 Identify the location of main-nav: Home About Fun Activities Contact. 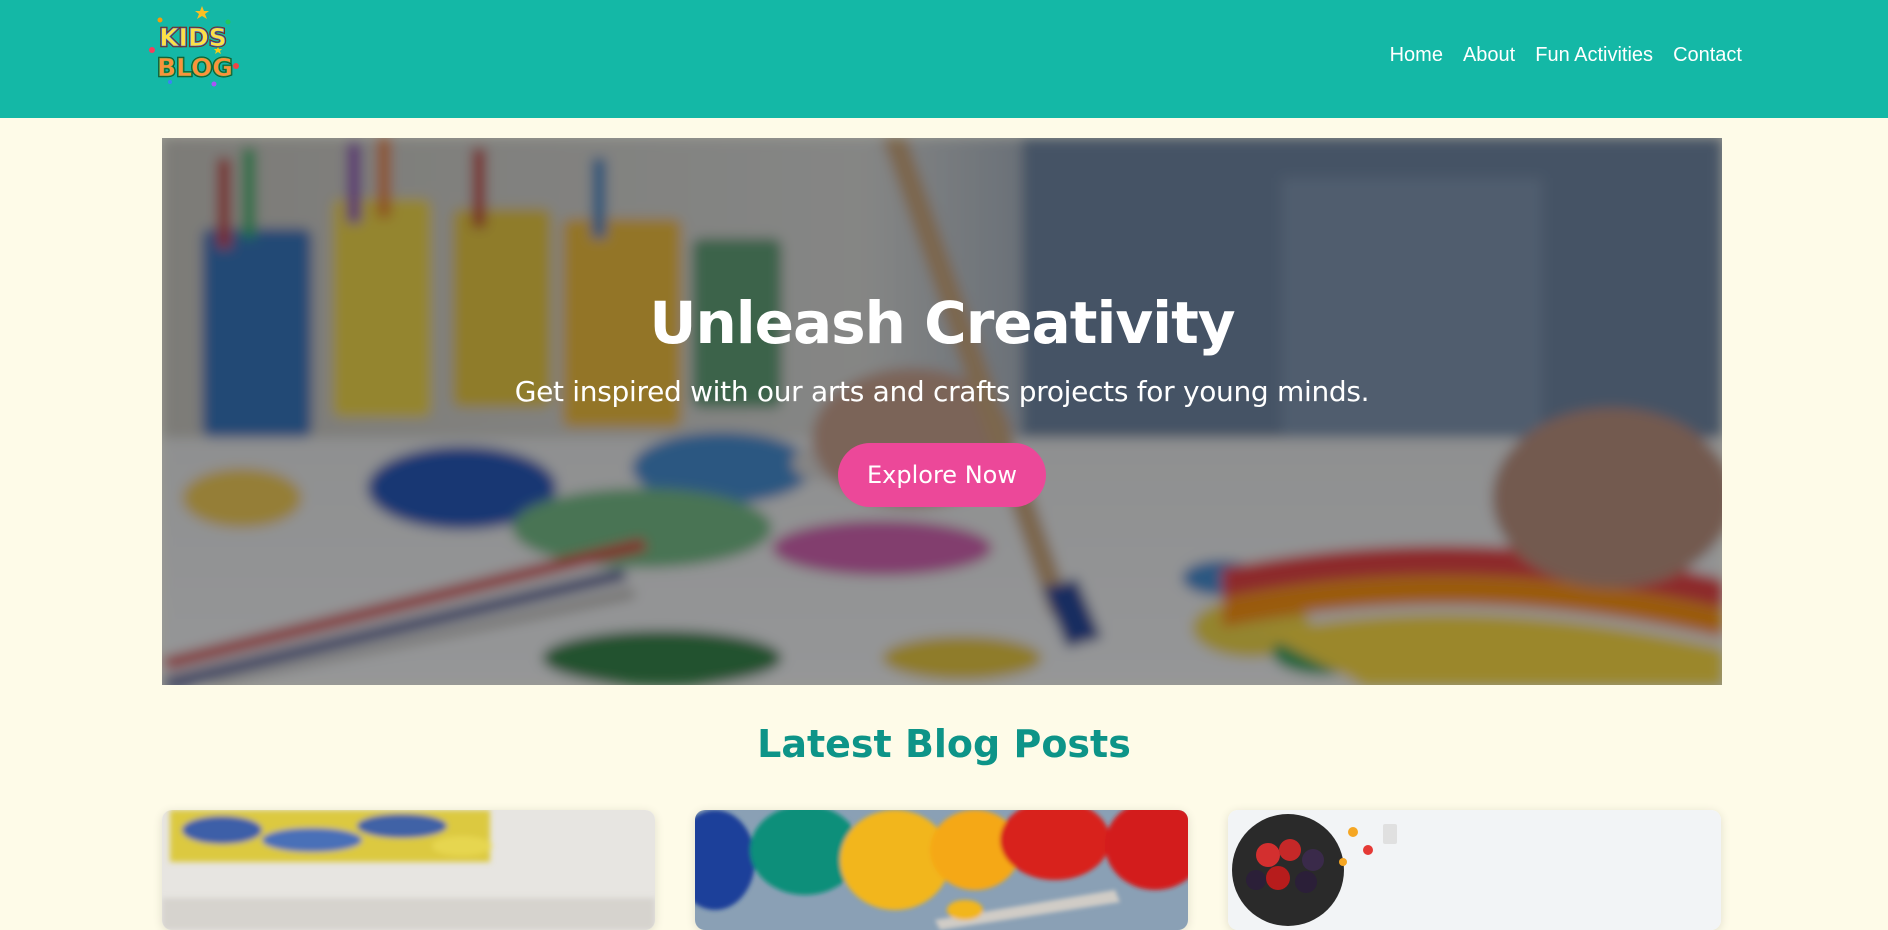
(1566, 55).